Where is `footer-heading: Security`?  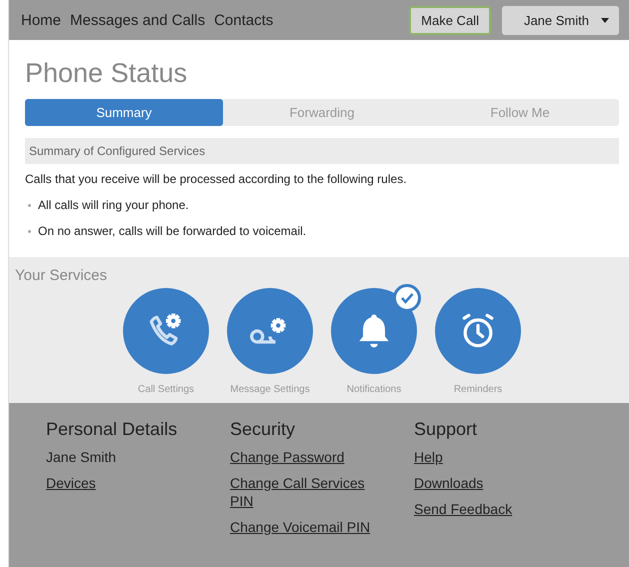
footer-heading: Security is located at coordinates (263, 429).